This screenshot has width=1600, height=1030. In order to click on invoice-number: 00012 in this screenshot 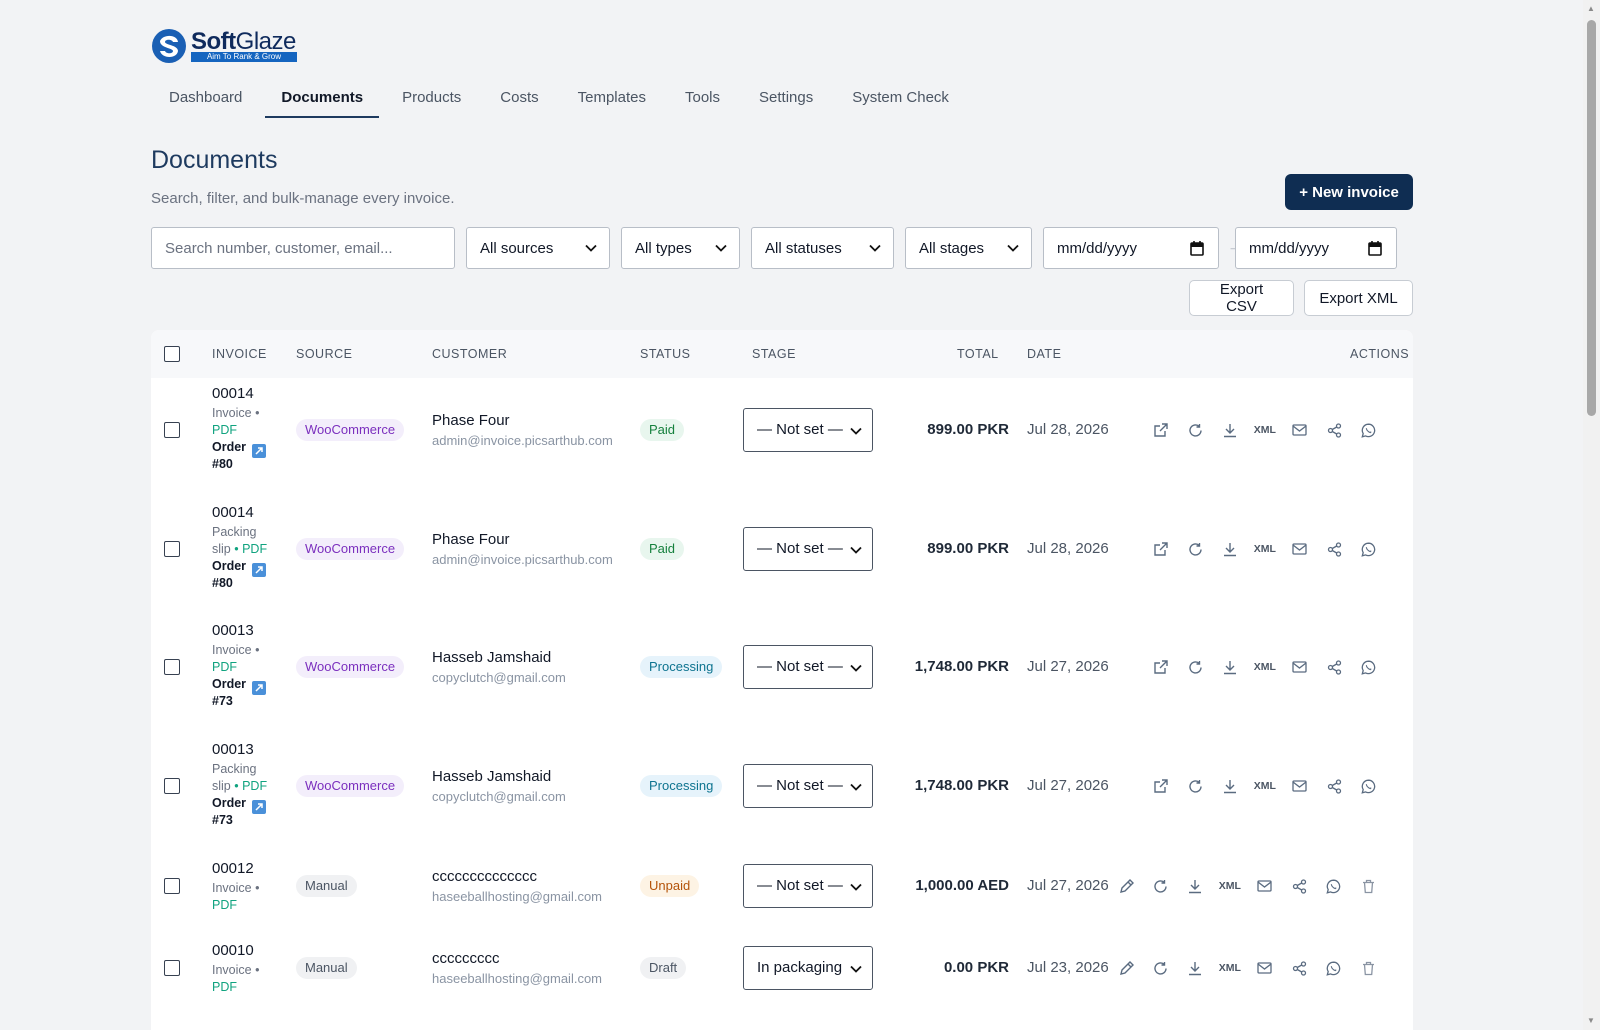, I will do `click(233, 868)`.